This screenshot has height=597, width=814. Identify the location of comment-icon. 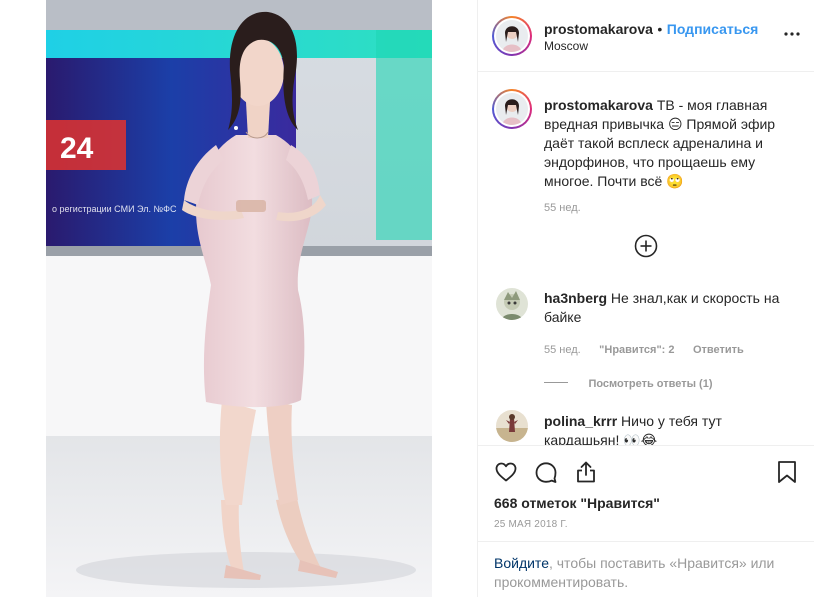
(546, 472).